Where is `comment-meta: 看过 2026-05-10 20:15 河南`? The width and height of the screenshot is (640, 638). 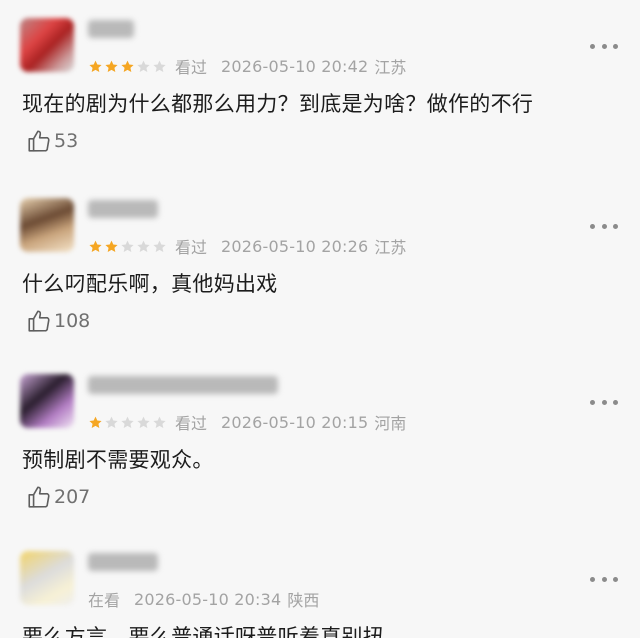 comment-meta: 看过 2026-05-10 20:15 河南 is located at coordinates (247, 422).